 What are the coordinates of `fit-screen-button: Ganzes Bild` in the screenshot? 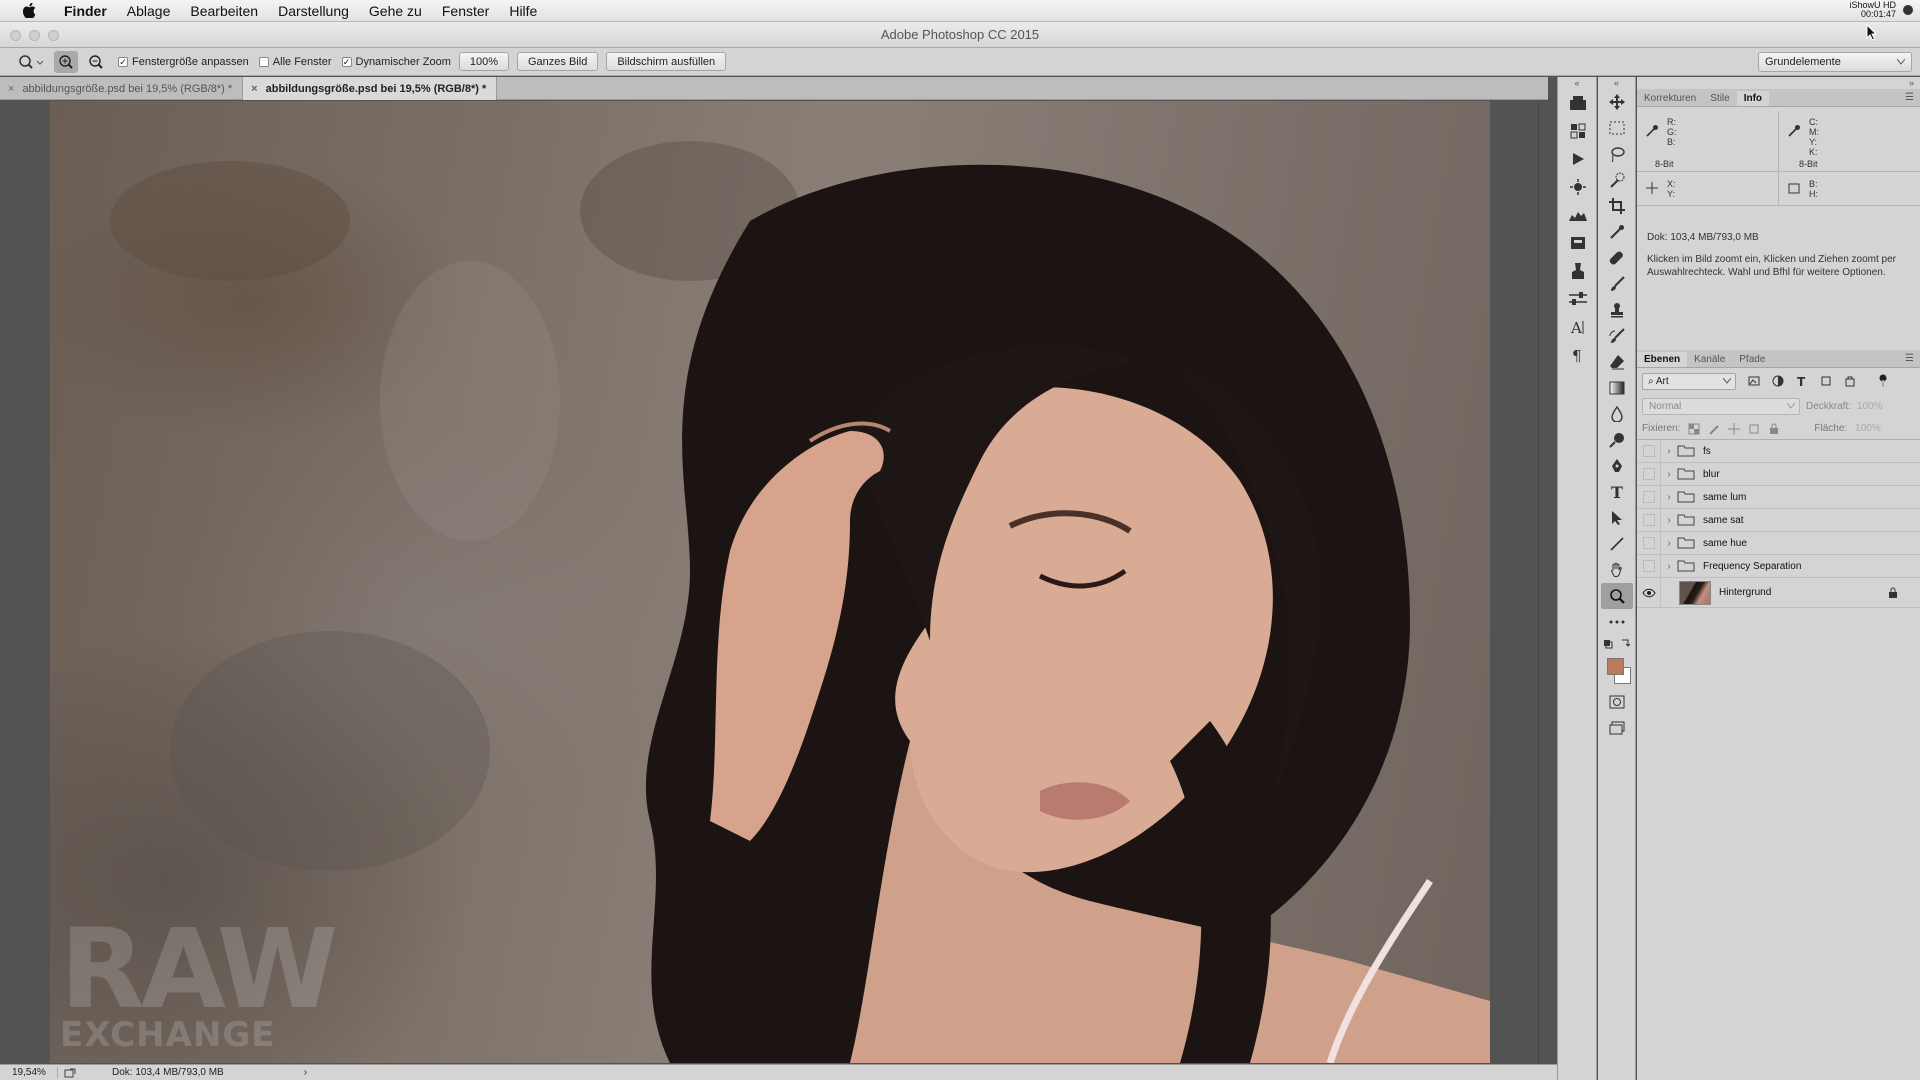 It's located at (558, 61).